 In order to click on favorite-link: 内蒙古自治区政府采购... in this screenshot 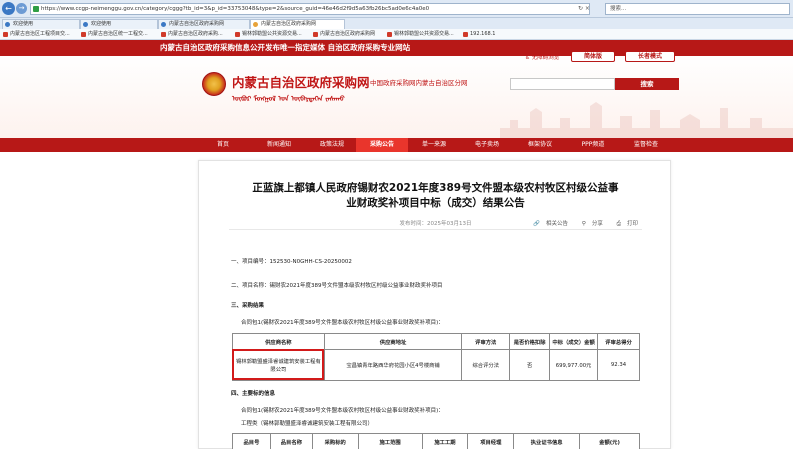, I will do `click(191, 34)`.